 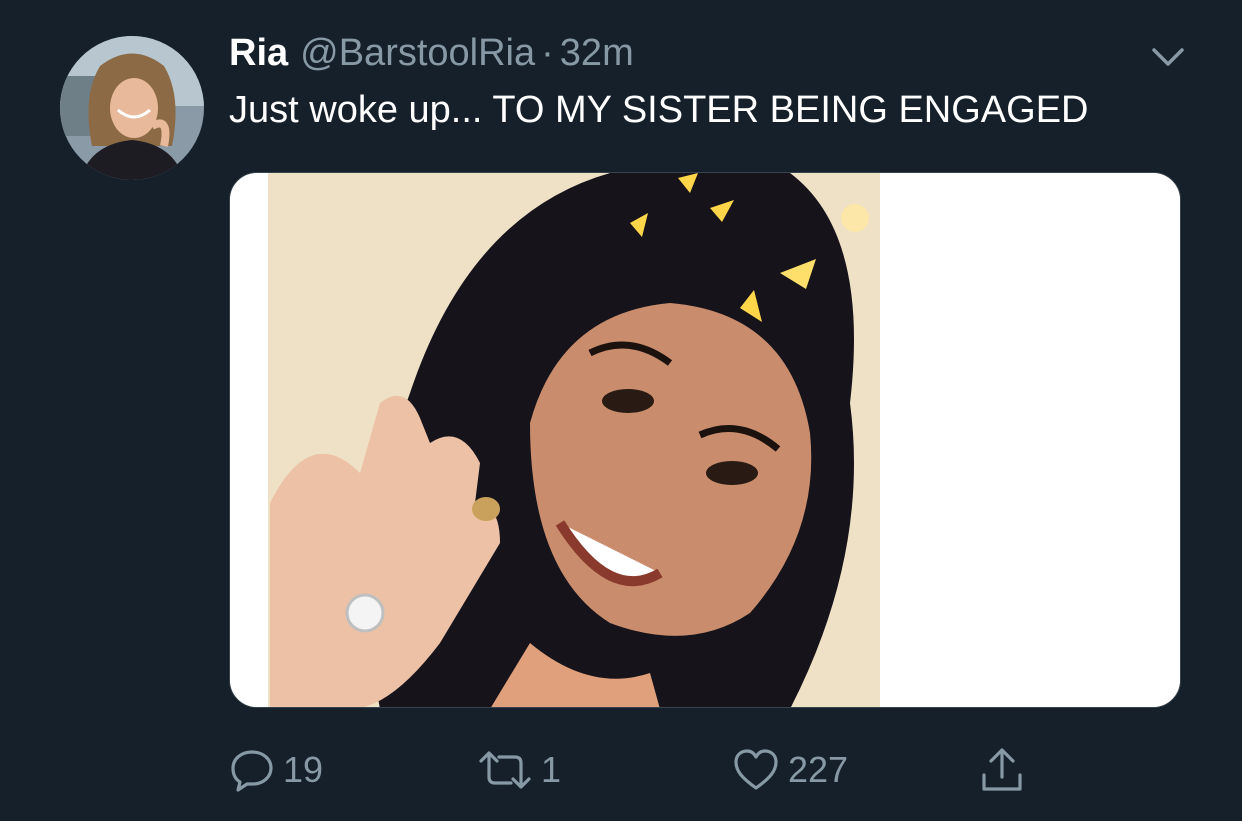 I want to click on user-handle: @BarstoolRia, so click(x=417, y=53).